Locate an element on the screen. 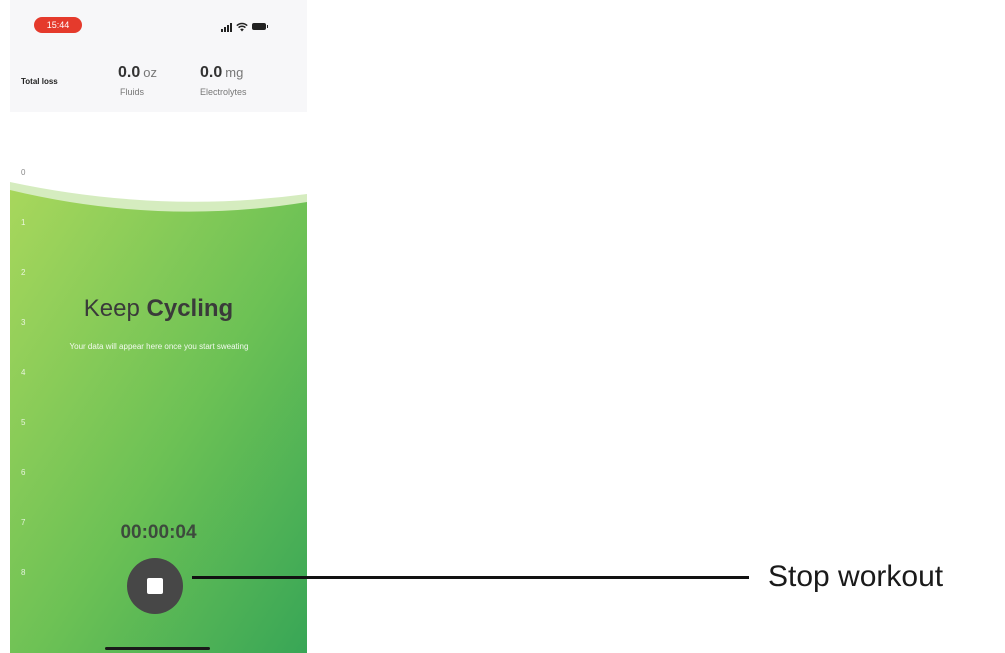  status-icons is located at coordinates (244, 26).